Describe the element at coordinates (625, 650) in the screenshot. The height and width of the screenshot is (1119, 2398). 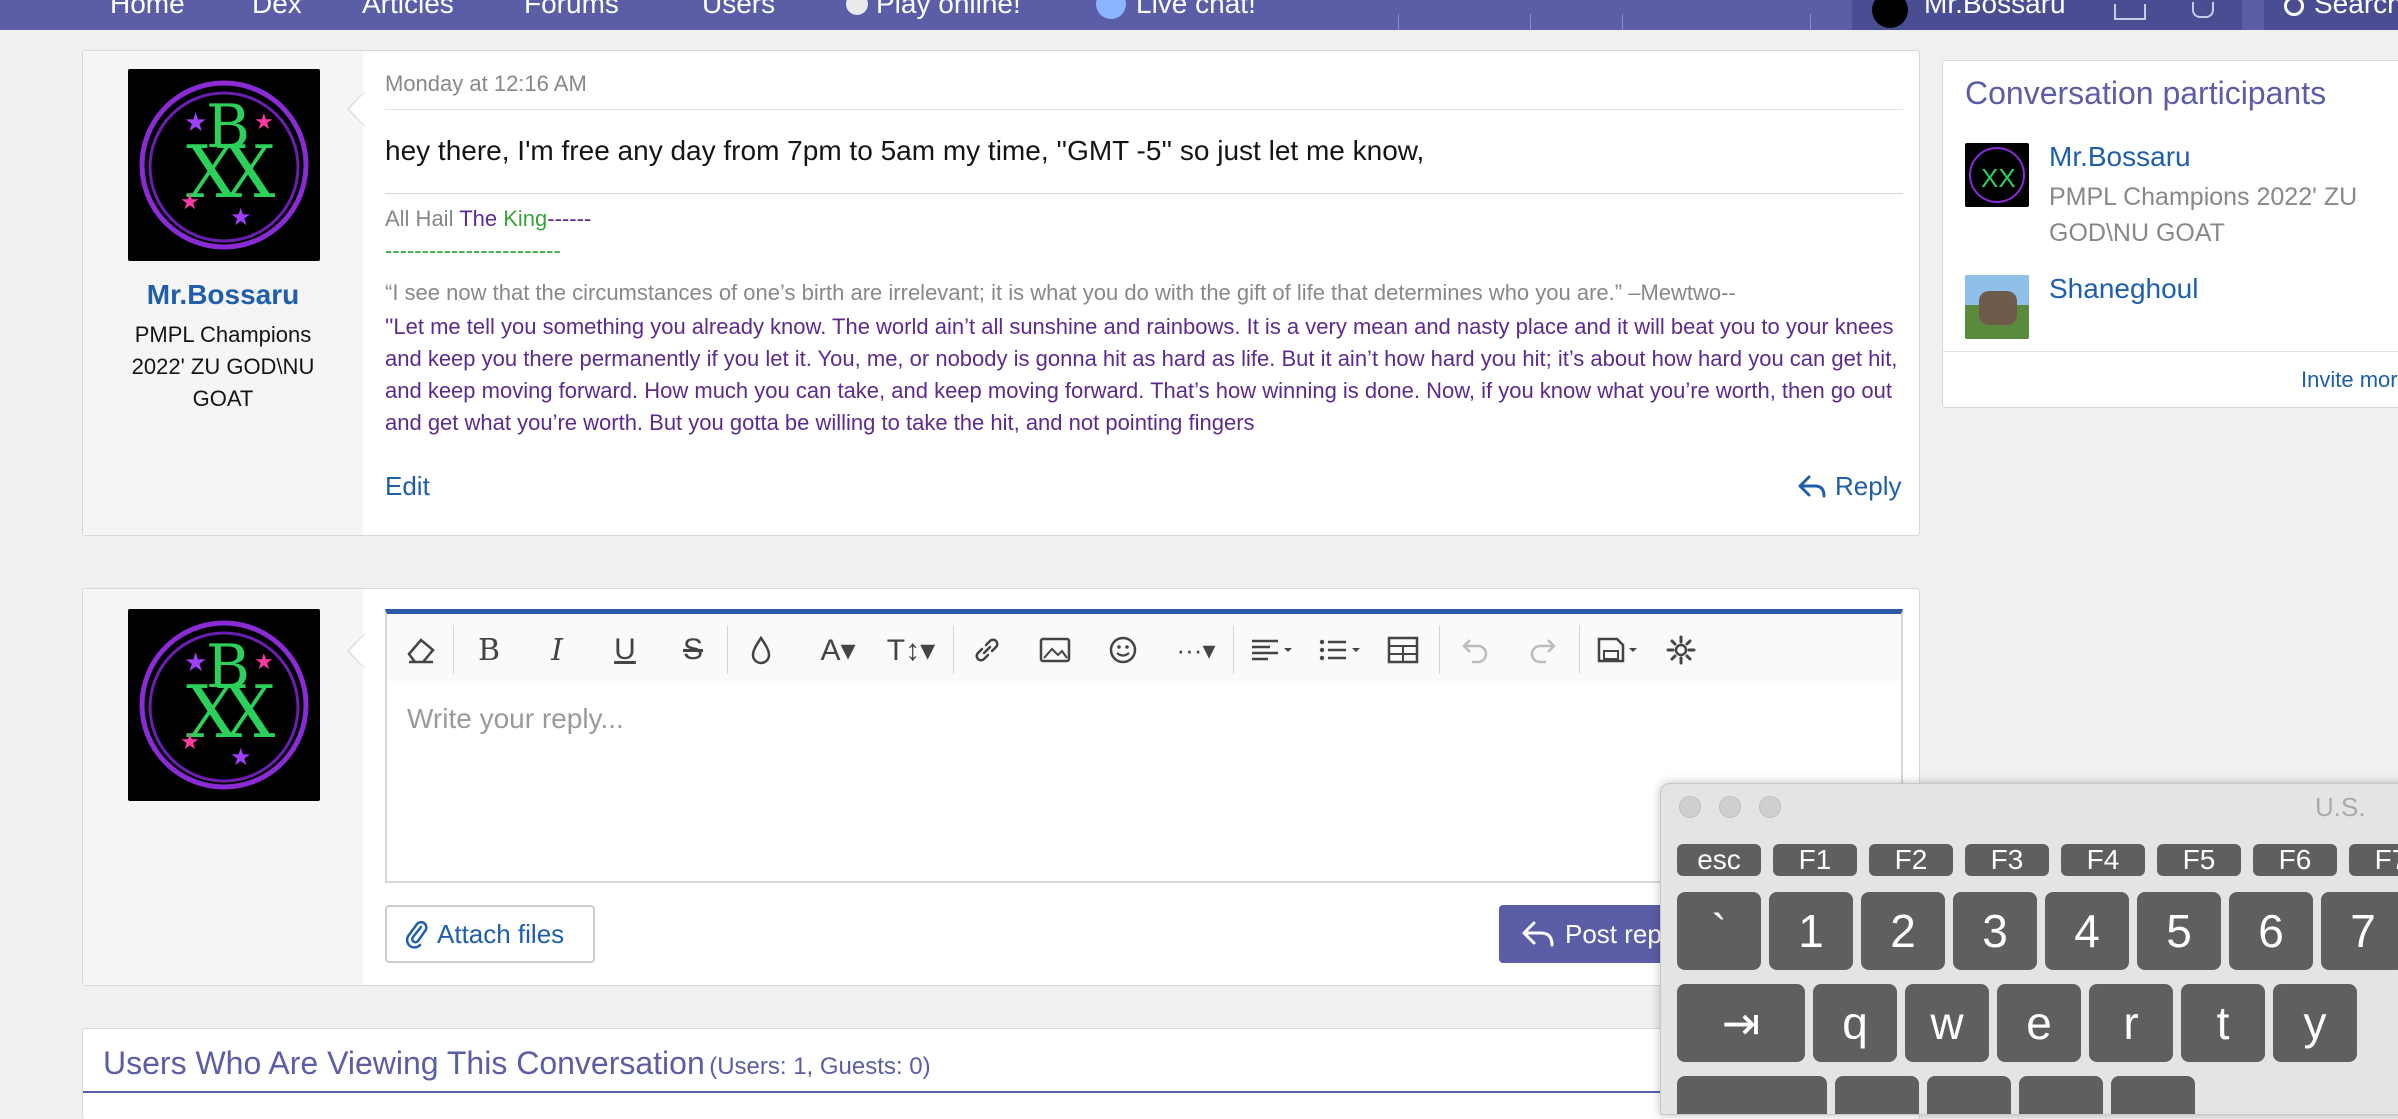
I see `underline-button: U` at that location.